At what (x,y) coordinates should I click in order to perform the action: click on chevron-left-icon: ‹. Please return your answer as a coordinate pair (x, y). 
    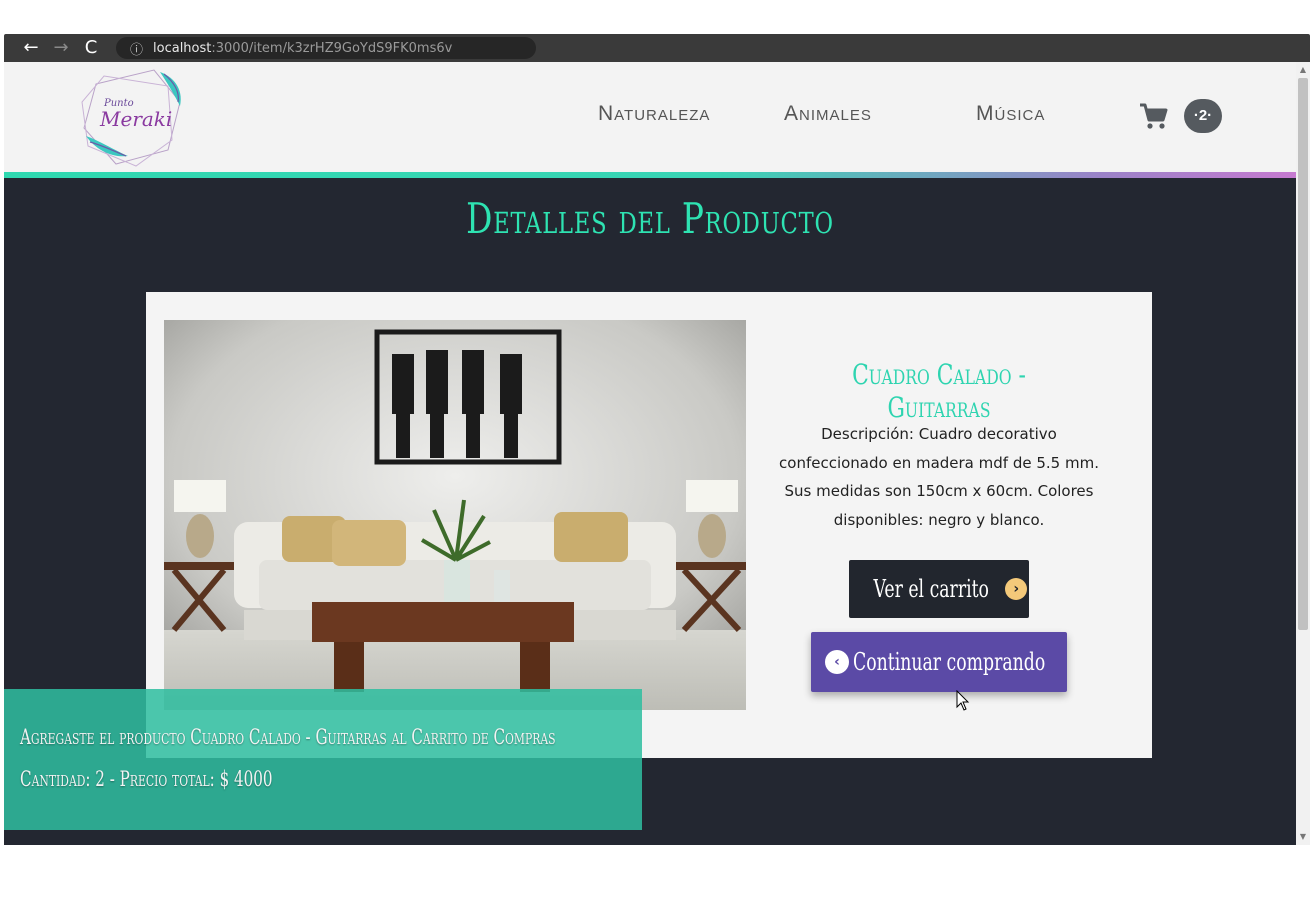
    Looking at the image, I should click on (837, 662).